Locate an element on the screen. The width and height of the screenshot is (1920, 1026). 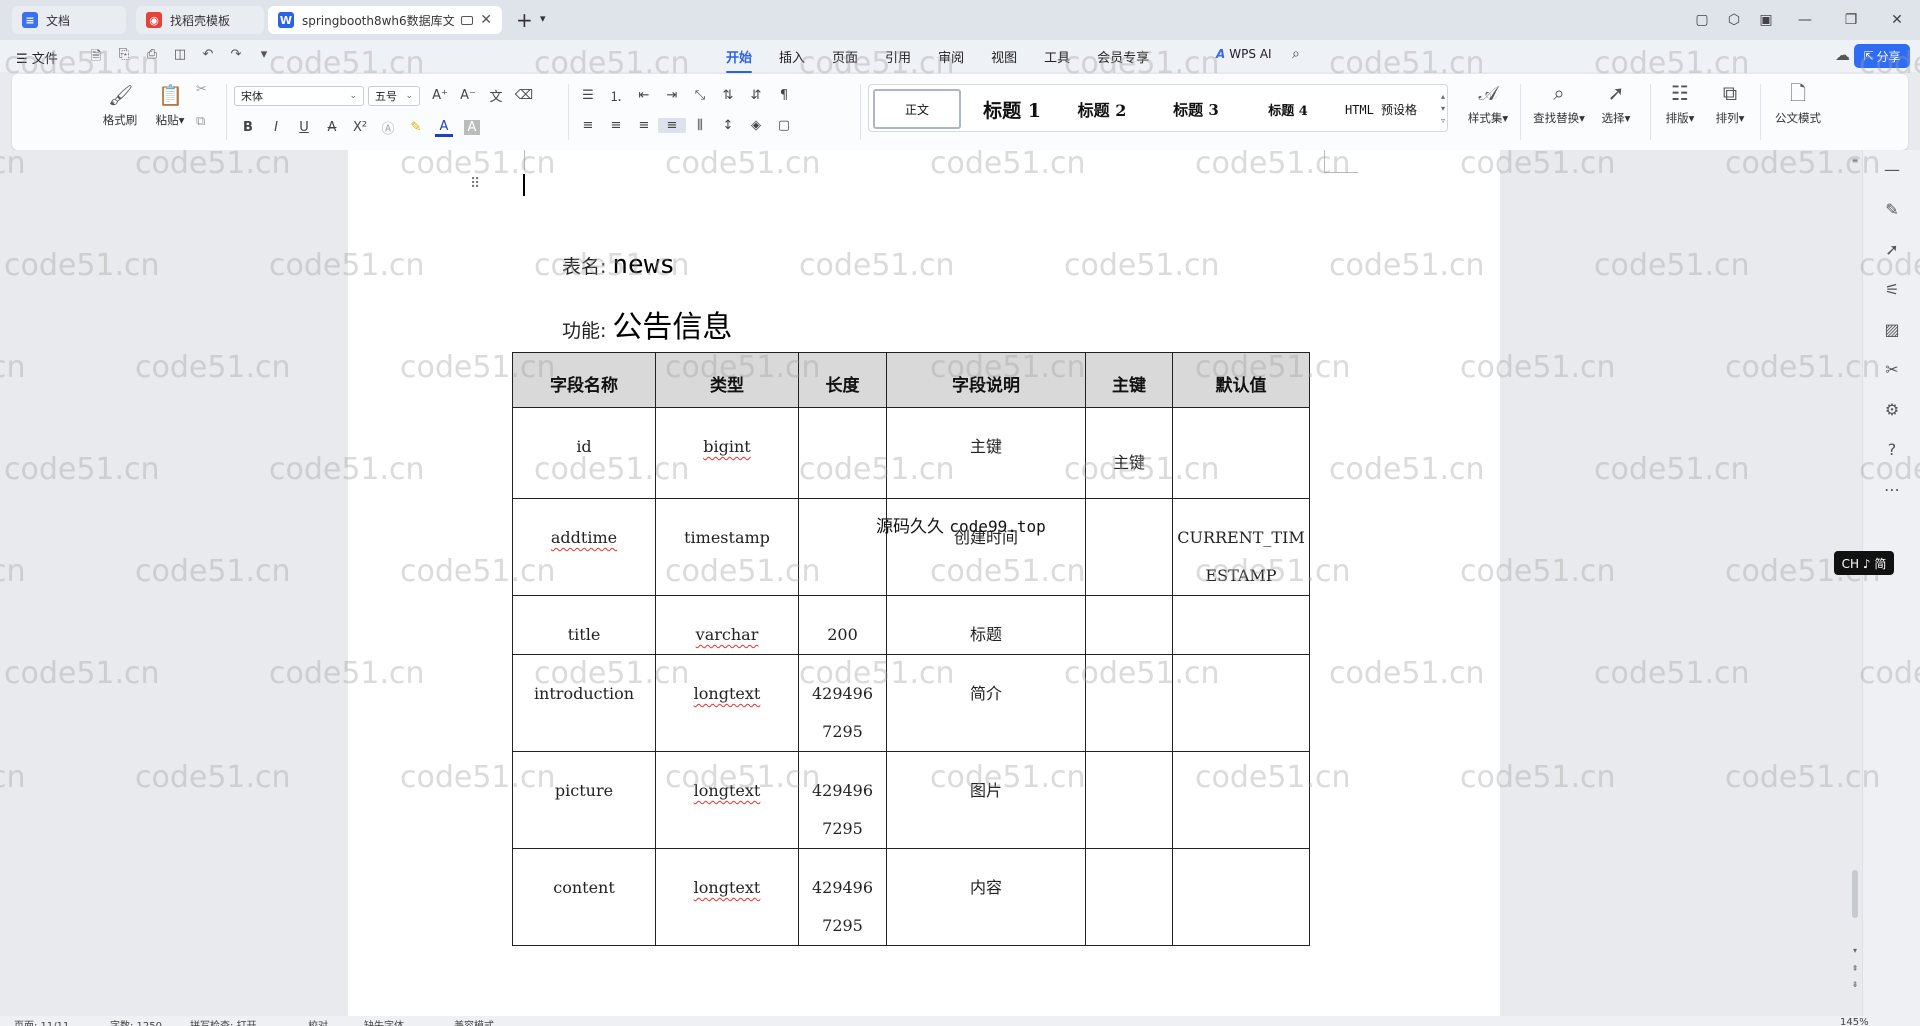
adjust-icon: ⚟ is located at coordinates (1891, 290).